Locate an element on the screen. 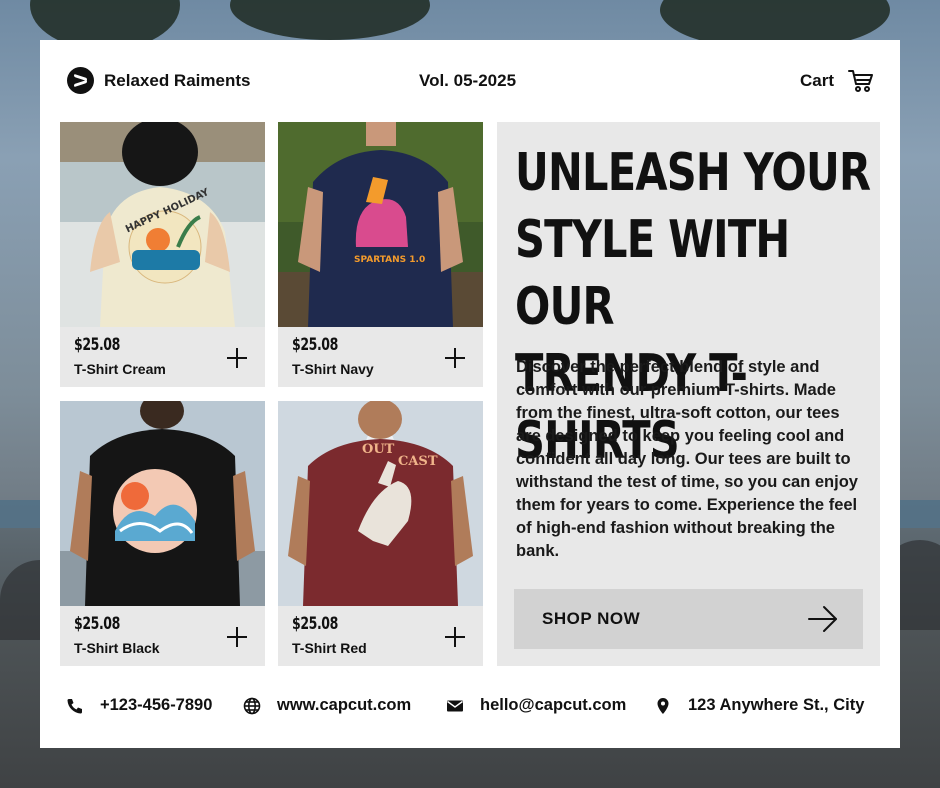 The image size is (940, 788). product-card: $25.08 T-Shirt Black is located at coordinates (162, 533).